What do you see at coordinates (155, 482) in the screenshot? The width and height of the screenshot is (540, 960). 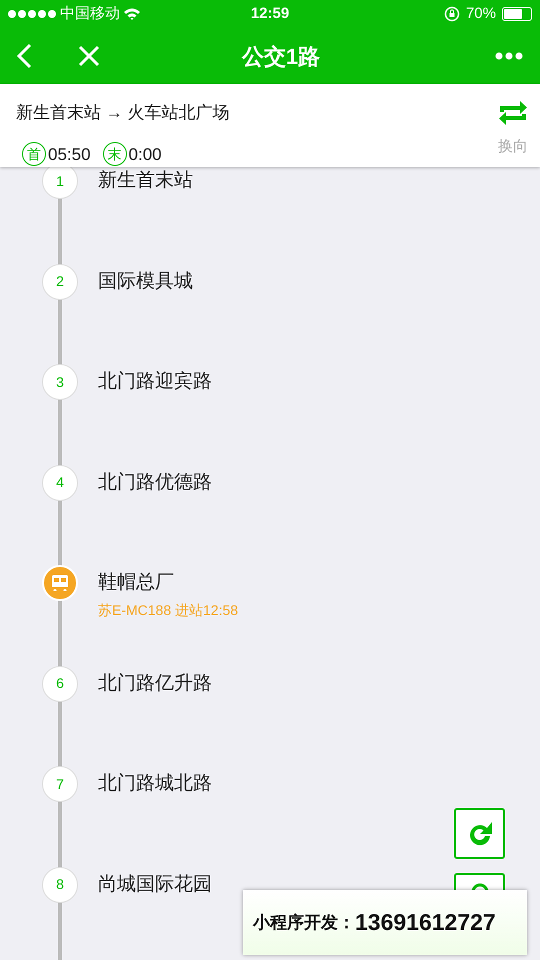 I see `stop-name: 北门路优德路` at bounding box center [155, 482].